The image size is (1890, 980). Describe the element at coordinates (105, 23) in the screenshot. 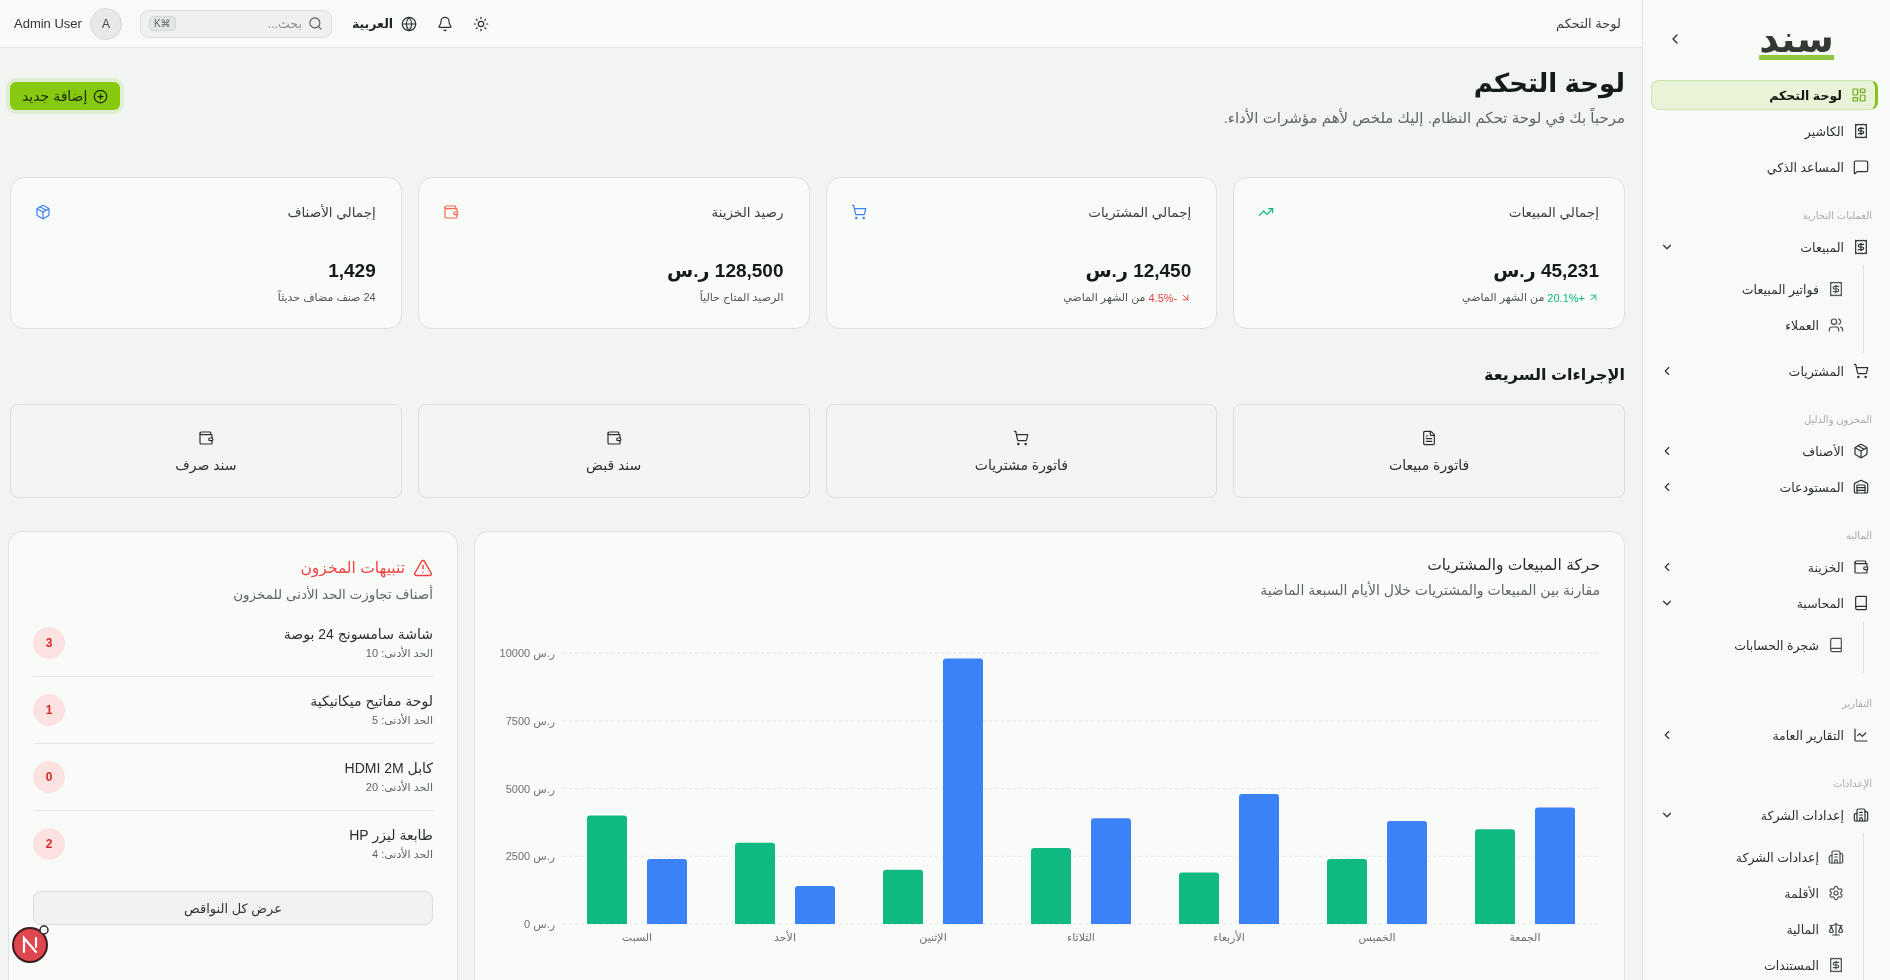

I see `user-avatar: A` at that location.